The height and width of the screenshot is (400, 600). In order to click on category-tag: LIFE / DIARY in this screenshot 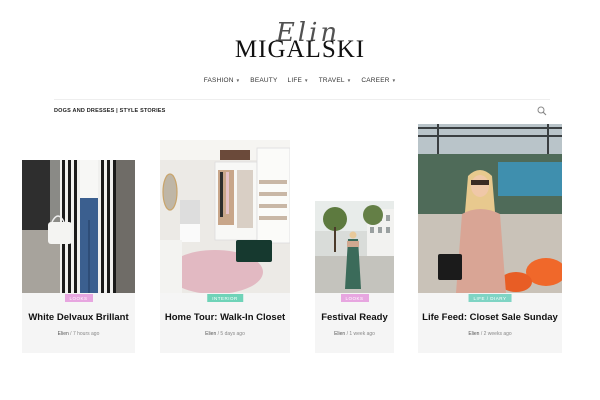, I will do `click(490, 298)`.